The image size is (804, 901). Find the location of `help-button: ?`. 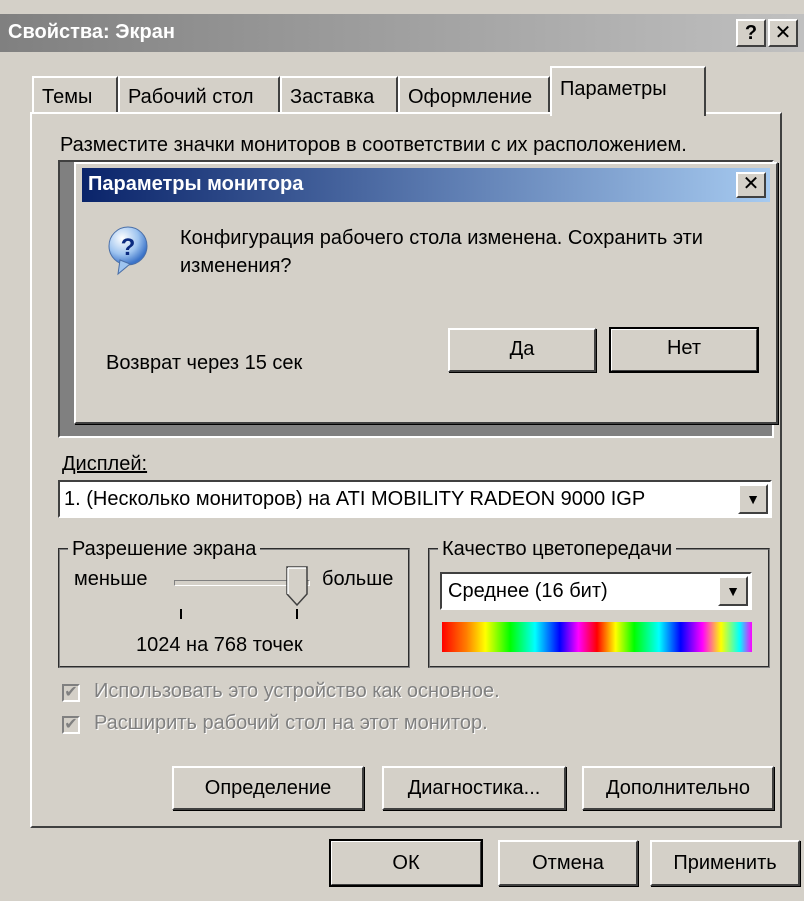

help-button: ? is located at coordinates (751, 33).